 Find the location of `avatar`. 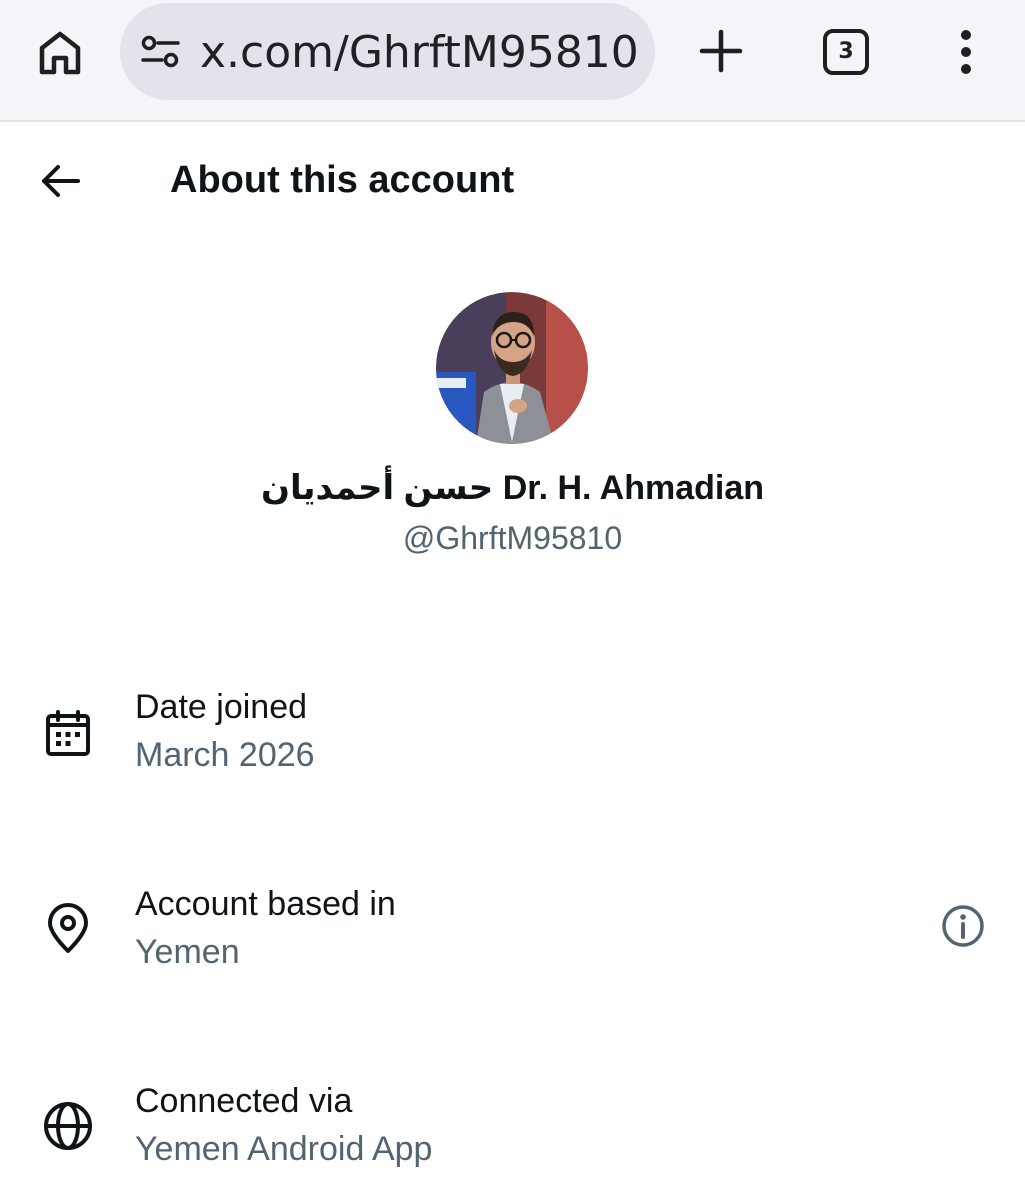

avatar is located at coordinates (512, 368).